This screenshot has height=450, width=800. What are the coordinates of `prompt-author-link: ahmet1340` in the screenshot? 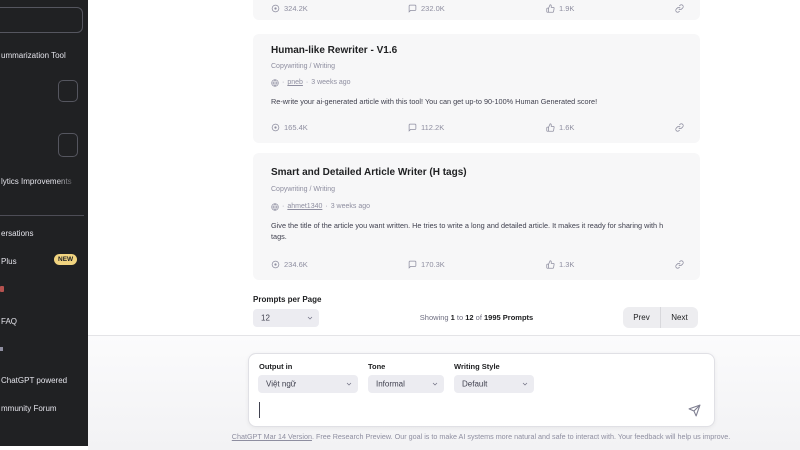 It's located at (304, 206).